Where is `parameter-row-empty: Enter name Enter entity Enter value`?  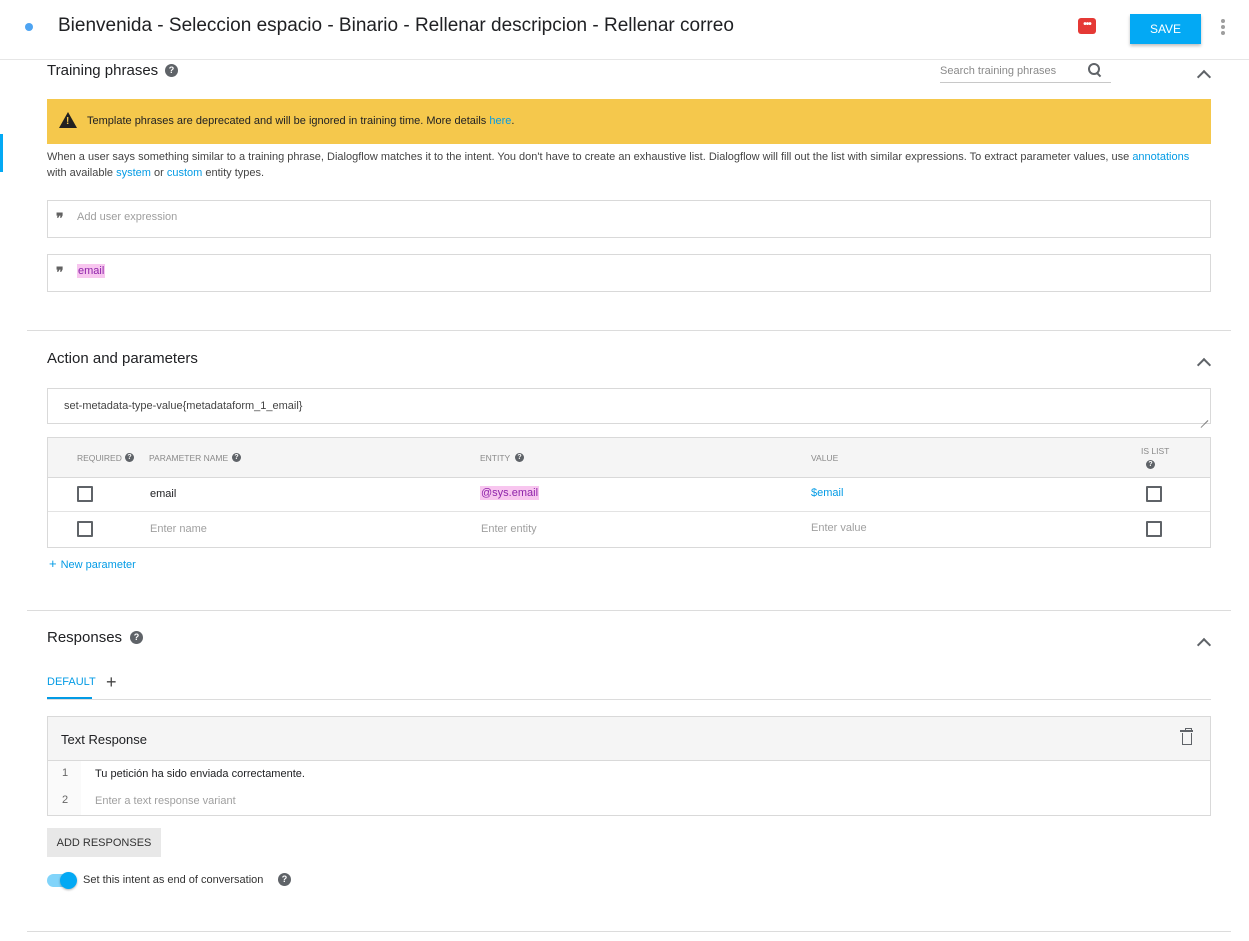 parameter-row-empty: Enter name Enter entity Enter value is located at coordinates (629, 529).